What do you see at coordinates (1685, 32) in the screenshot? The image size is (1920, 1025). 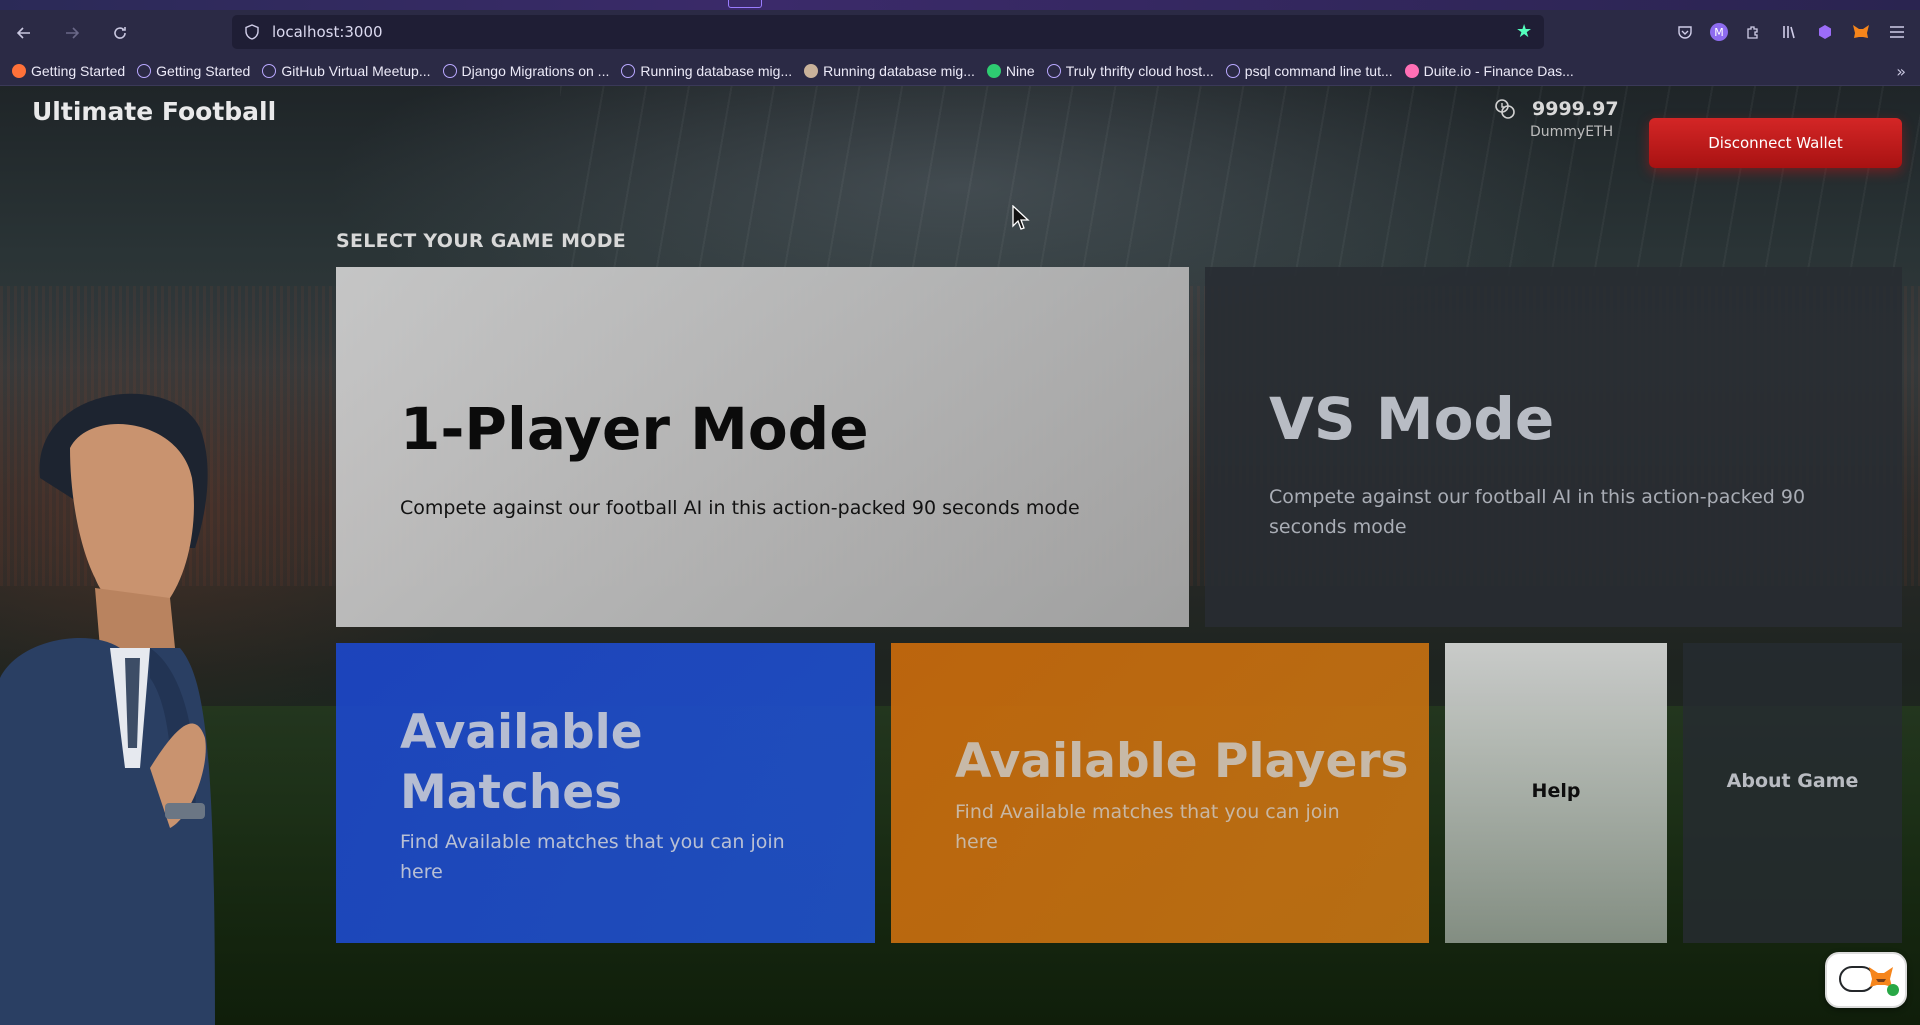 I see `pocket-icon` at bounding box center [1685, 32].